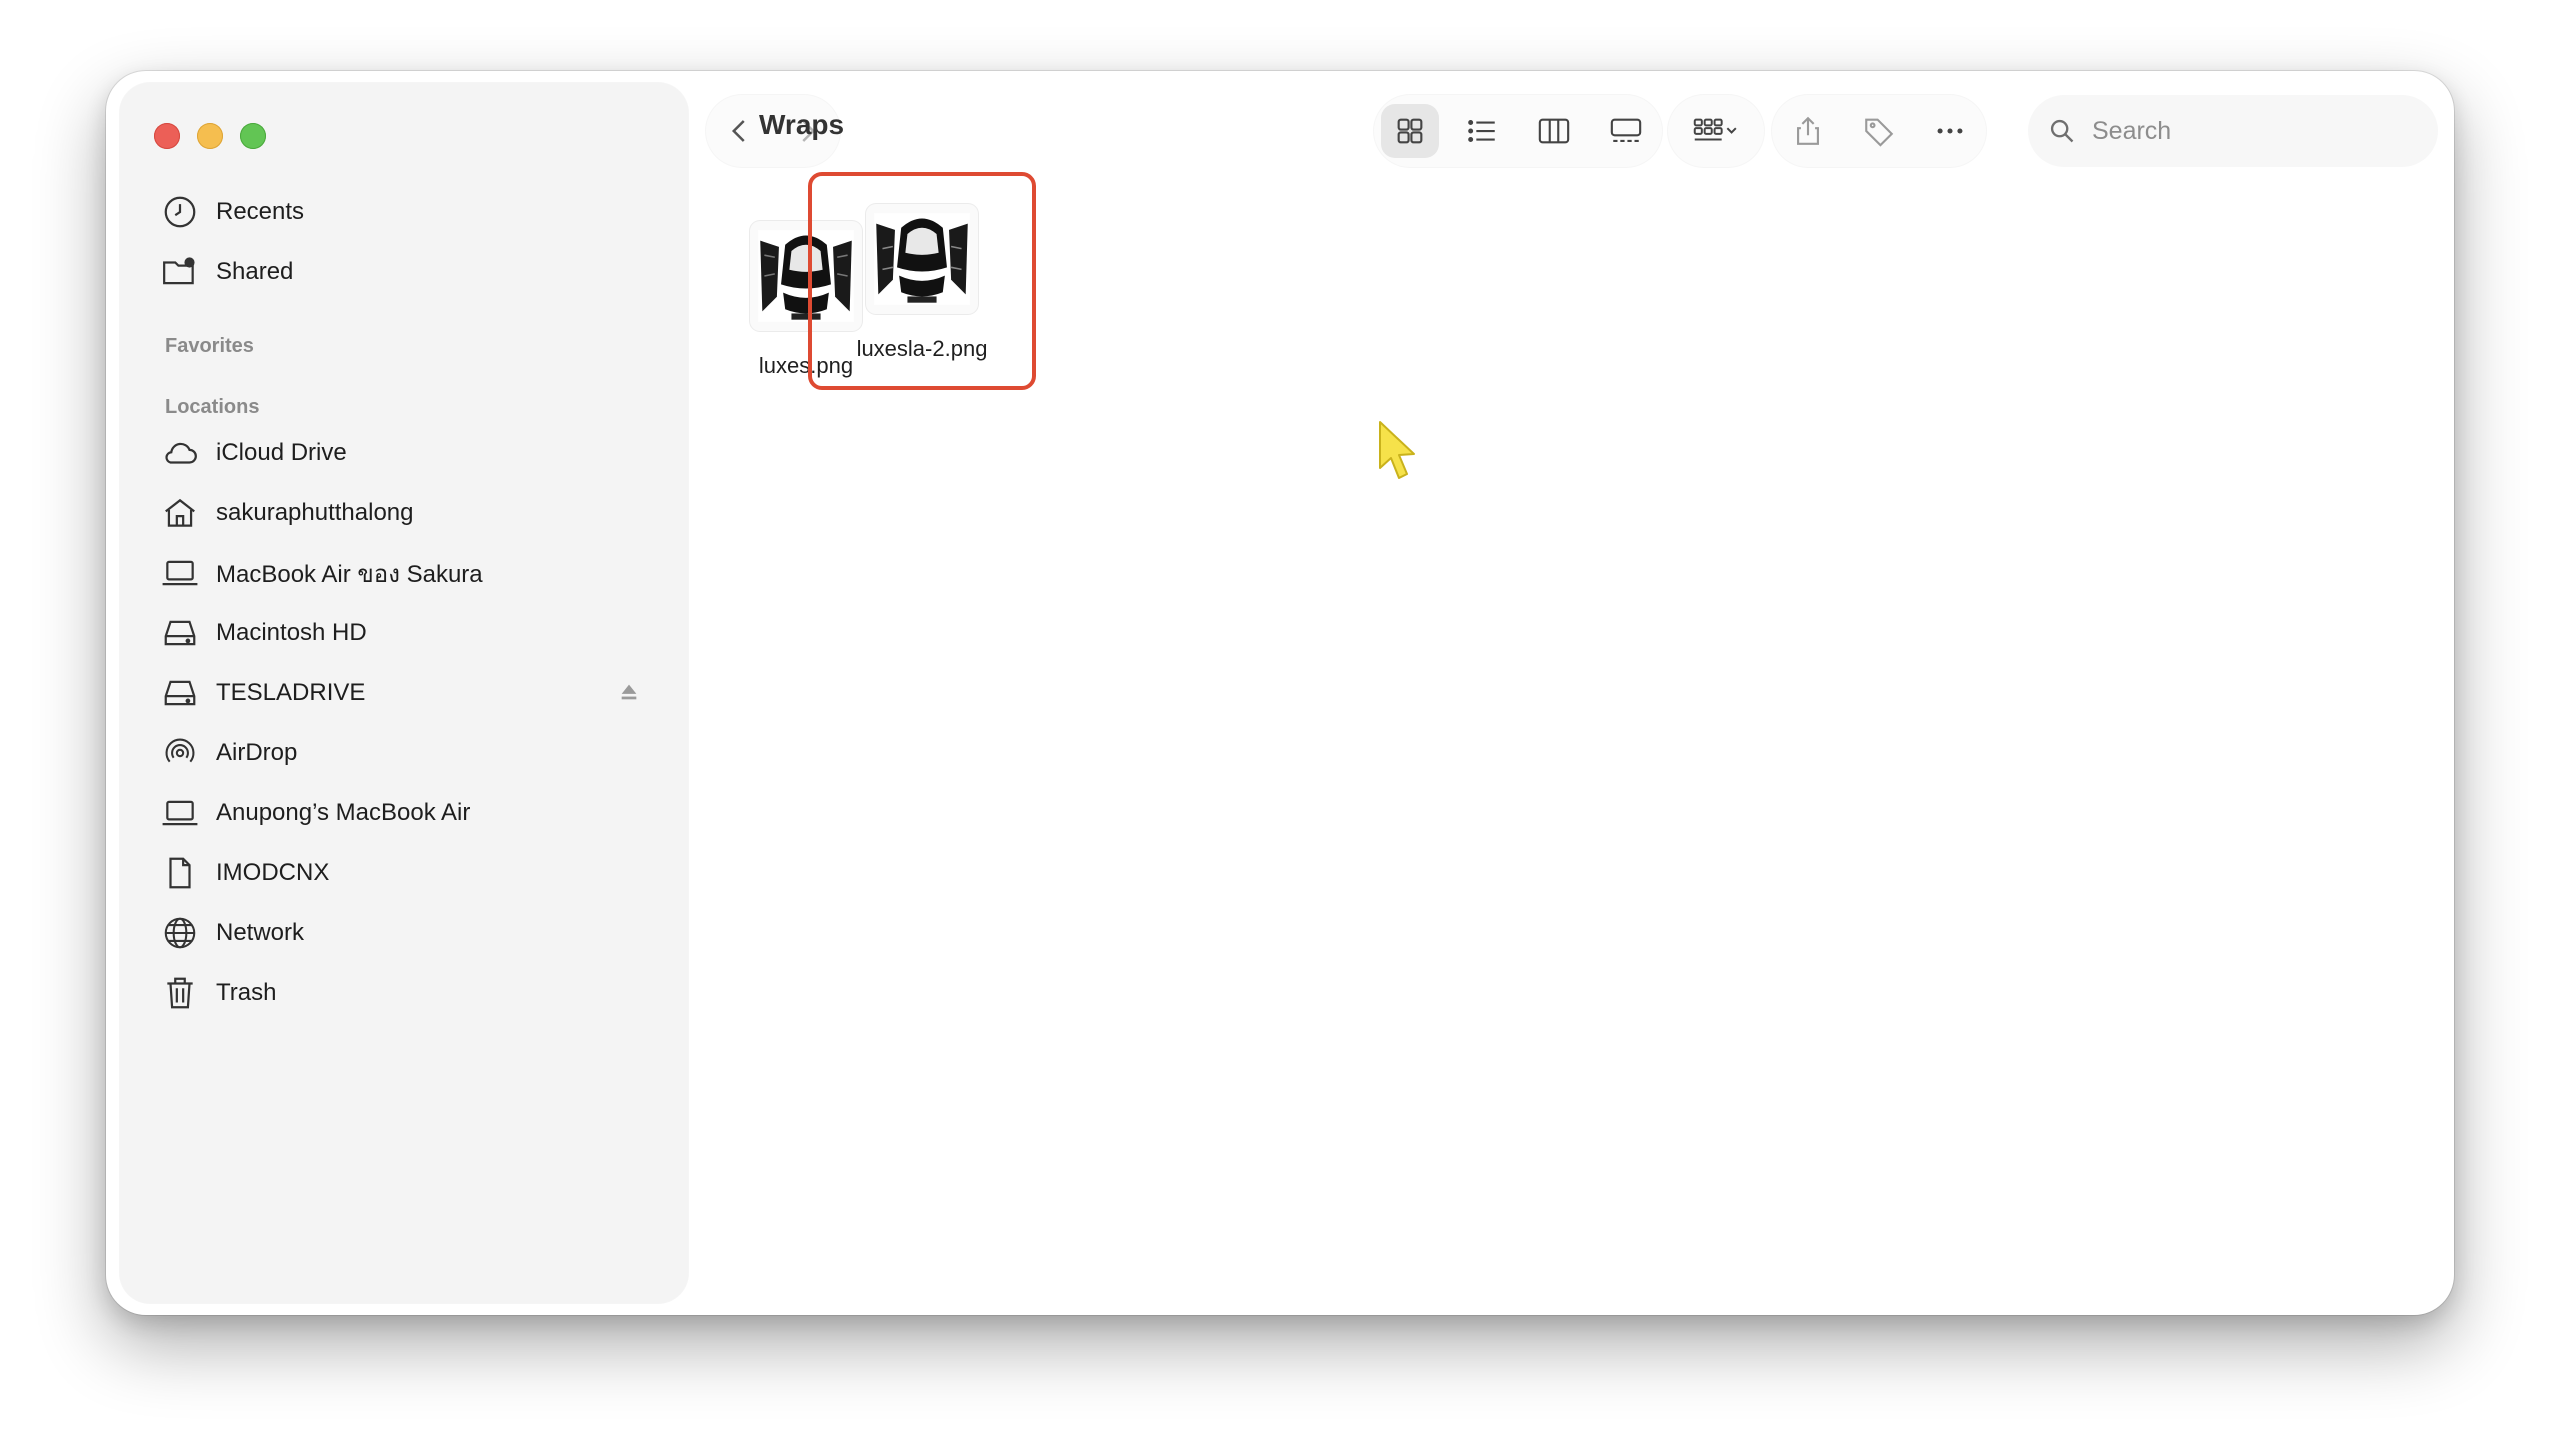 The image size is (2560, 1455). What do you see at coordinates (415, 933) in the screenshot?
I see `sidebar-item-network: Network` at bounding box center [415, 933].